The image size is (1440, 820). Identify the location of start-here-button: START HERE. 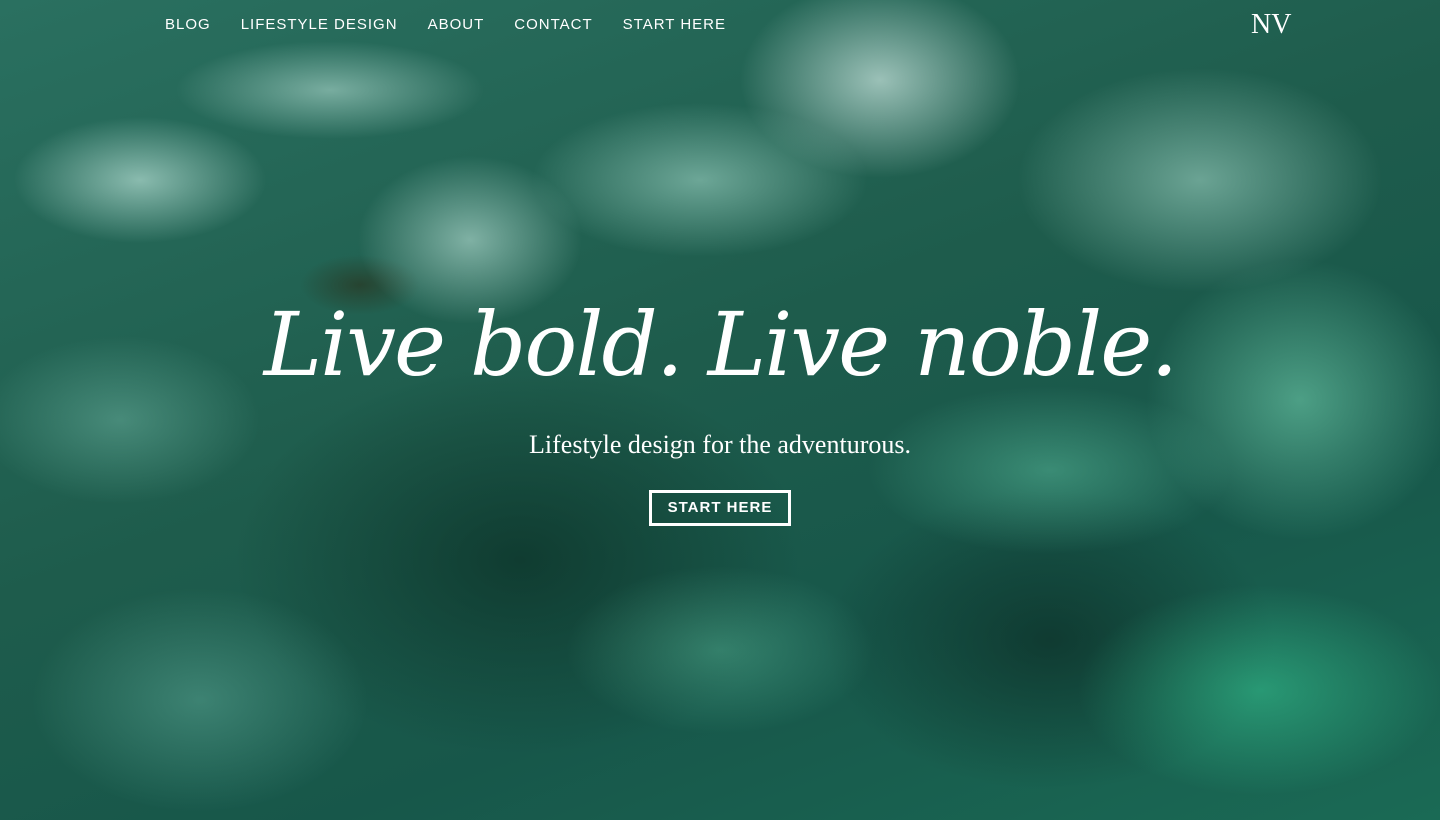
(720, 508).